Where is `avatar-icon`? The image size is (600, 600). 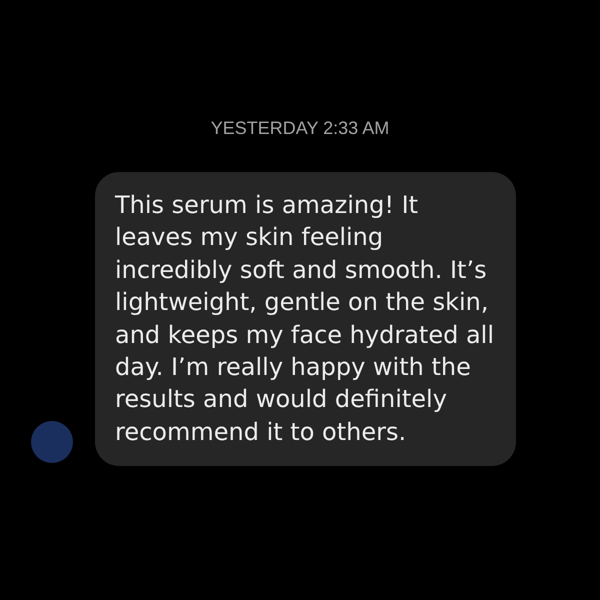 avatar-icon is located at coordinates (52, 442).